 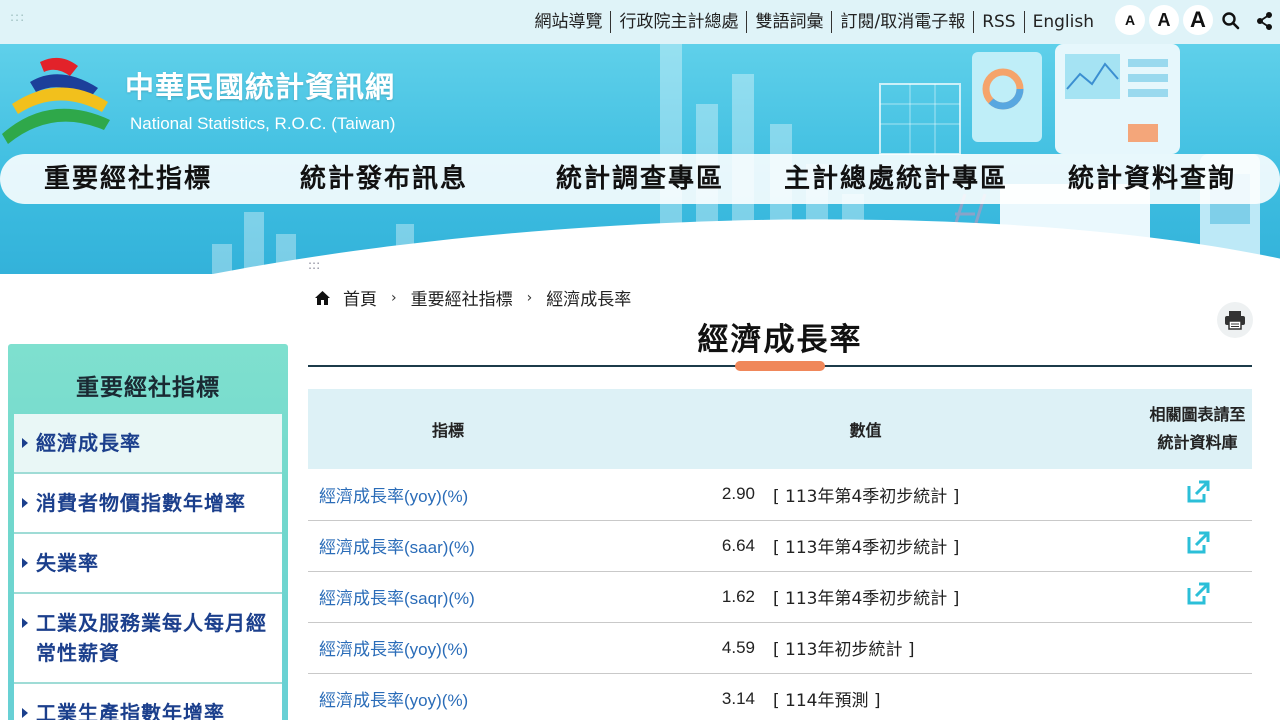 What do you see at coordinates (260, 85) in the screenshot?
I see `site-title: 中華民國統計資訊網` at bounding box center [260, 85].